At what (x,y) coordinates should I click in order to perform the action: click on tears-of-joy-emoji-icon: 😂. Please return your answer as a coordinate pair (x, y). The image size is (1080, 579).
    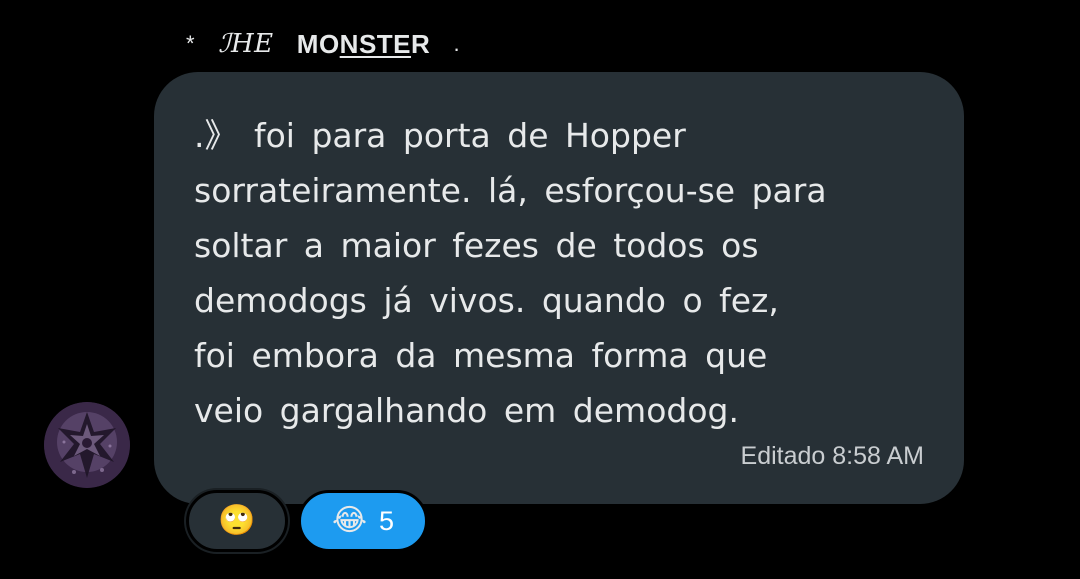
    Looking at the image, I should click on (349, 520).